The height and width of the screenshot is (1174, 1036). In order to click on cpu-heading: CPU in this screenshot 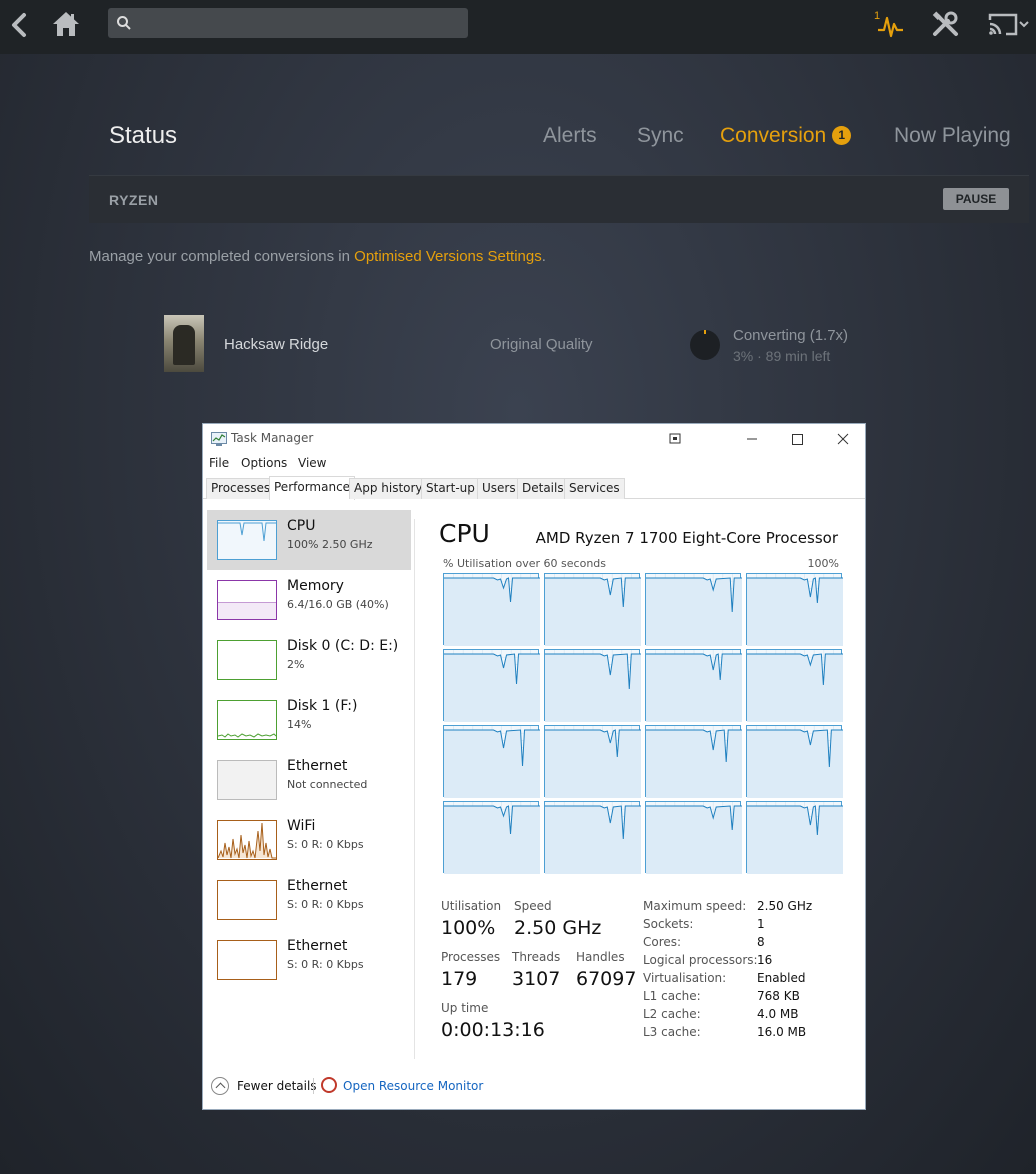, I will do `click(464, 533)`.